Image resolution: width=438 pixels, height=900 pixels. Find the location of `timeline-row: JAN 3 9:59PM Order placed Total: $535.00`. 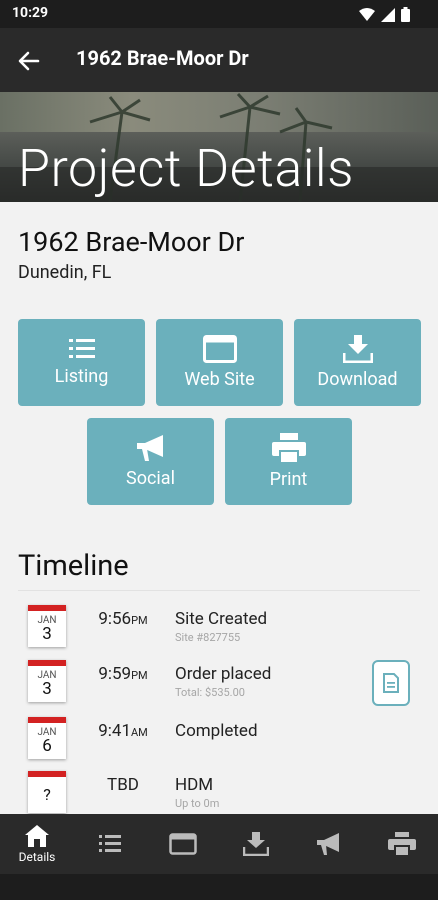

timeline-row: JAN 3 9:59PM Order placed Total: $535.00 is located at coordinates (219, 688).